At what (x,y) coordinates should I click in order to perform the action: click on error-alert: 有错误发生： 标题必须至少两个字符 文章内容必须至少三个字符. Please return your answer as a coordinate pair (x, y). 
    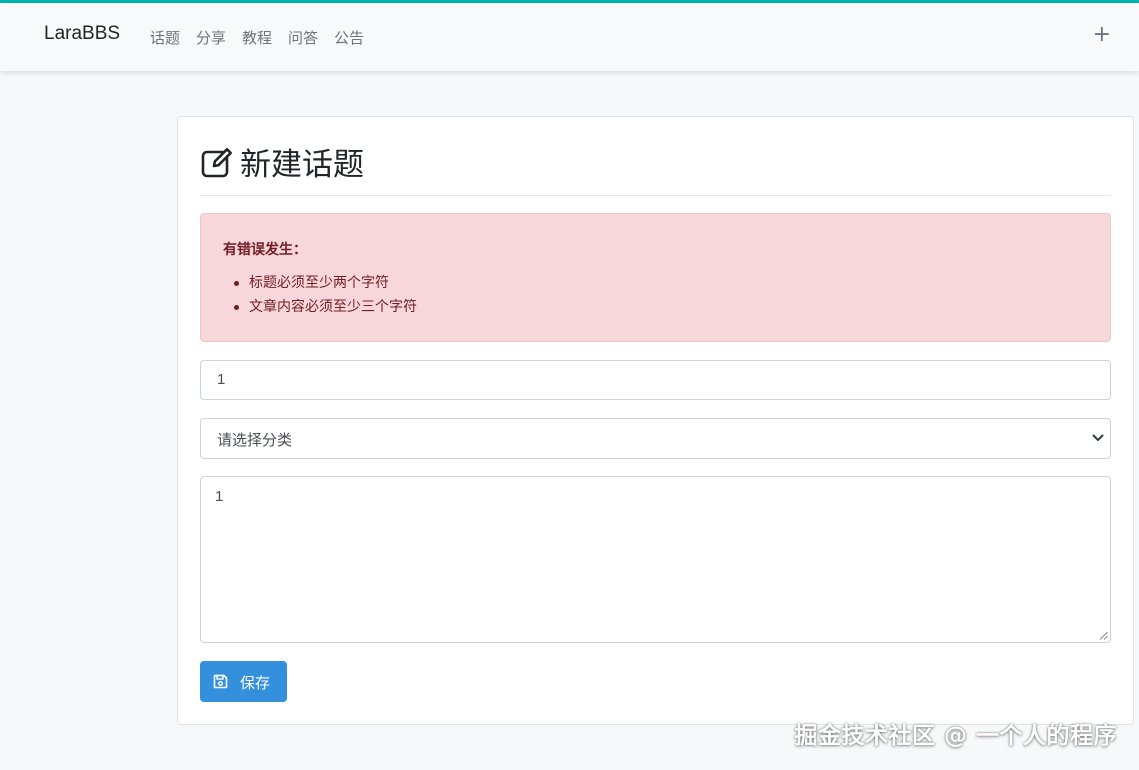
    Looking at the image, I should click on (655, 277).